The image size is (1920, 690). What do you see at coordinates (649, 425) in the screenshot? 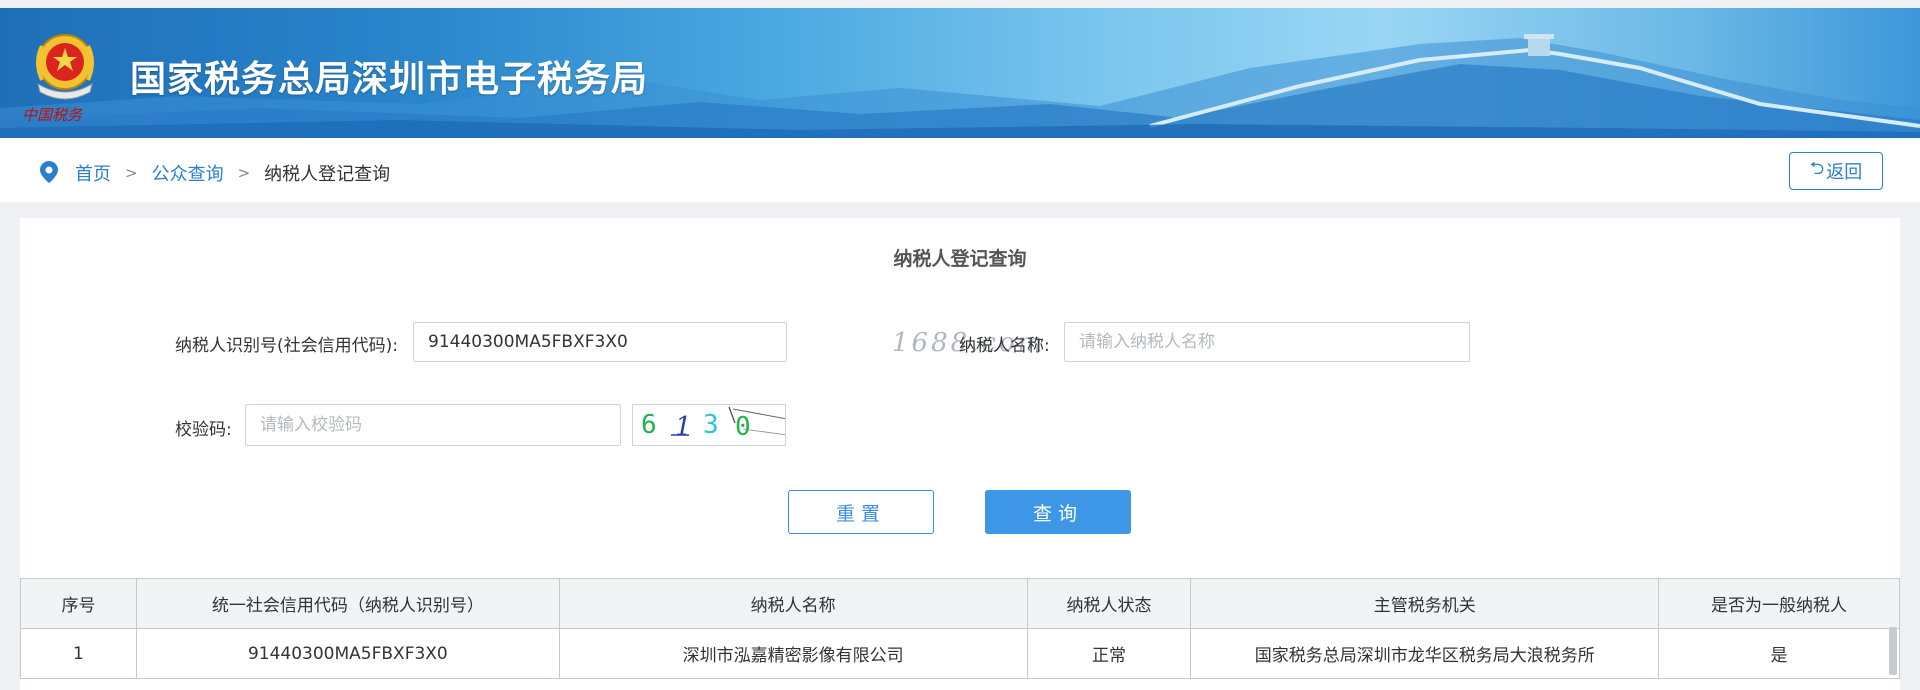
I see `svg-text: 6` at bounding box center [649, 425].